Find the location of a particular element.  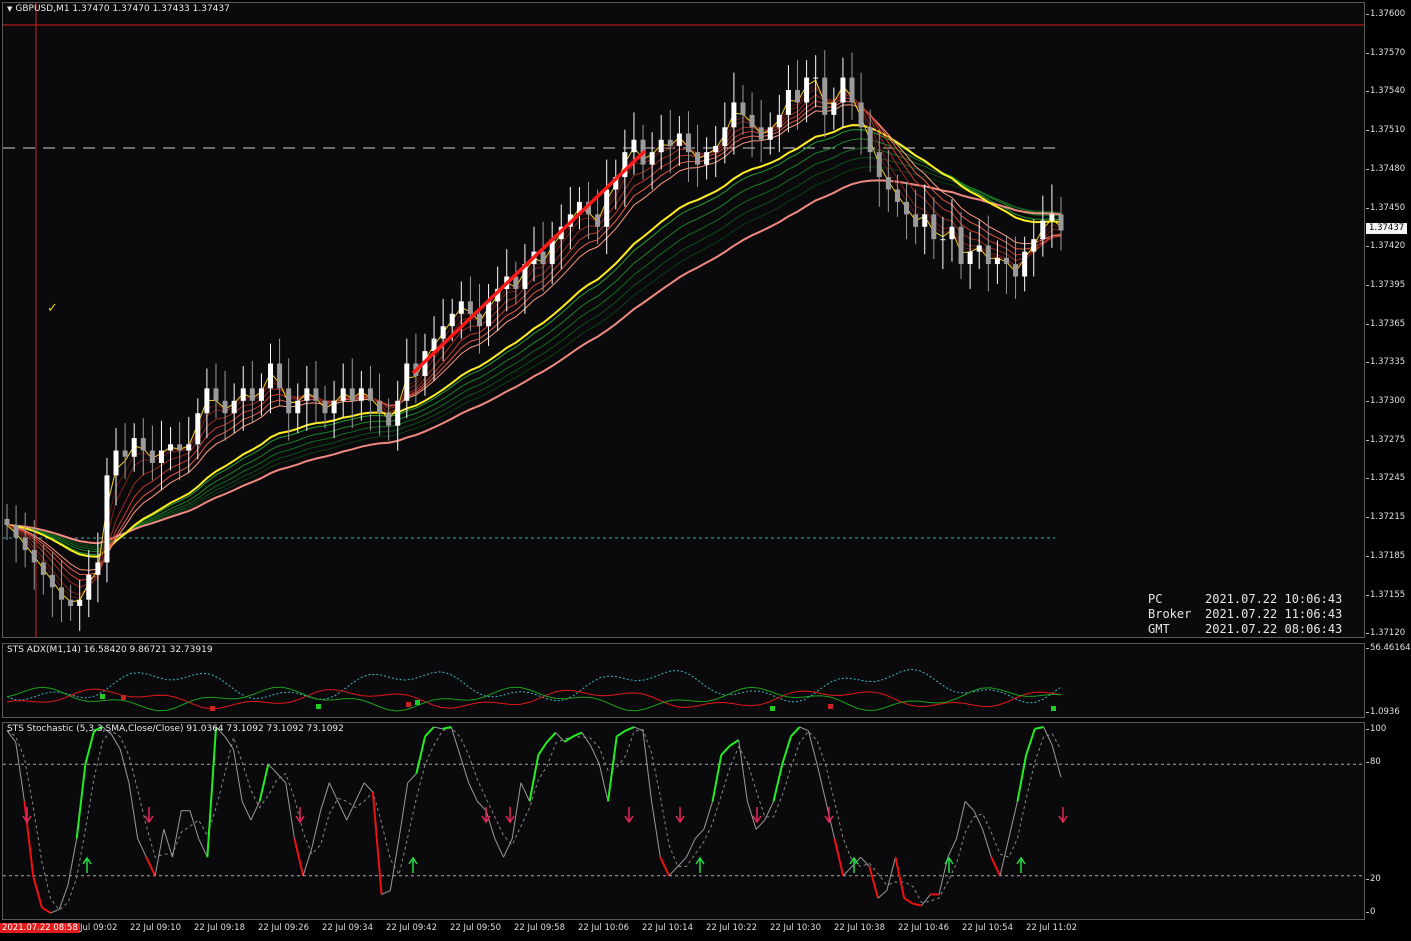

stoch-100-label: 100 is located at coordinates (1376, 729).